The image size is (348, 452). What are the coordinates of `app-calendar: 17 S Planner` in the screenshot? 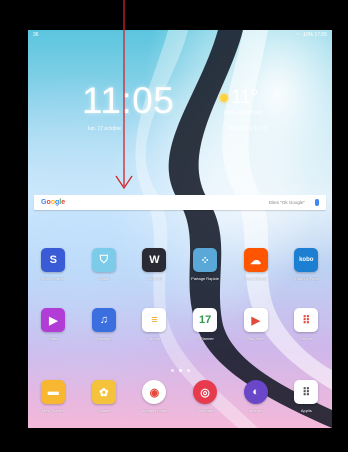 It's located at (205, 324).